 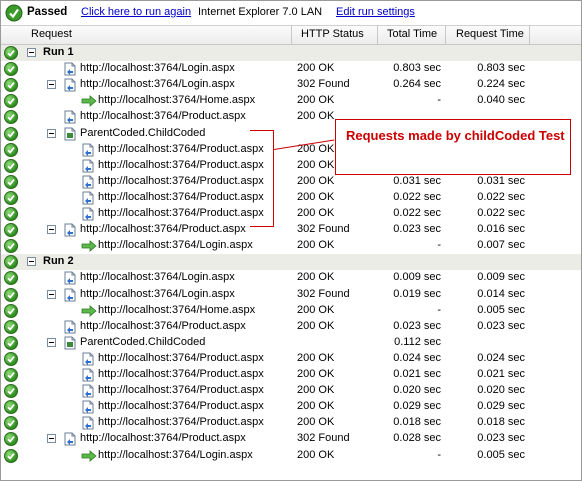 What do you see at coordinates (262, 178) in the screenshot?
I see `callout-bracket` at bounding box center [262, 178].